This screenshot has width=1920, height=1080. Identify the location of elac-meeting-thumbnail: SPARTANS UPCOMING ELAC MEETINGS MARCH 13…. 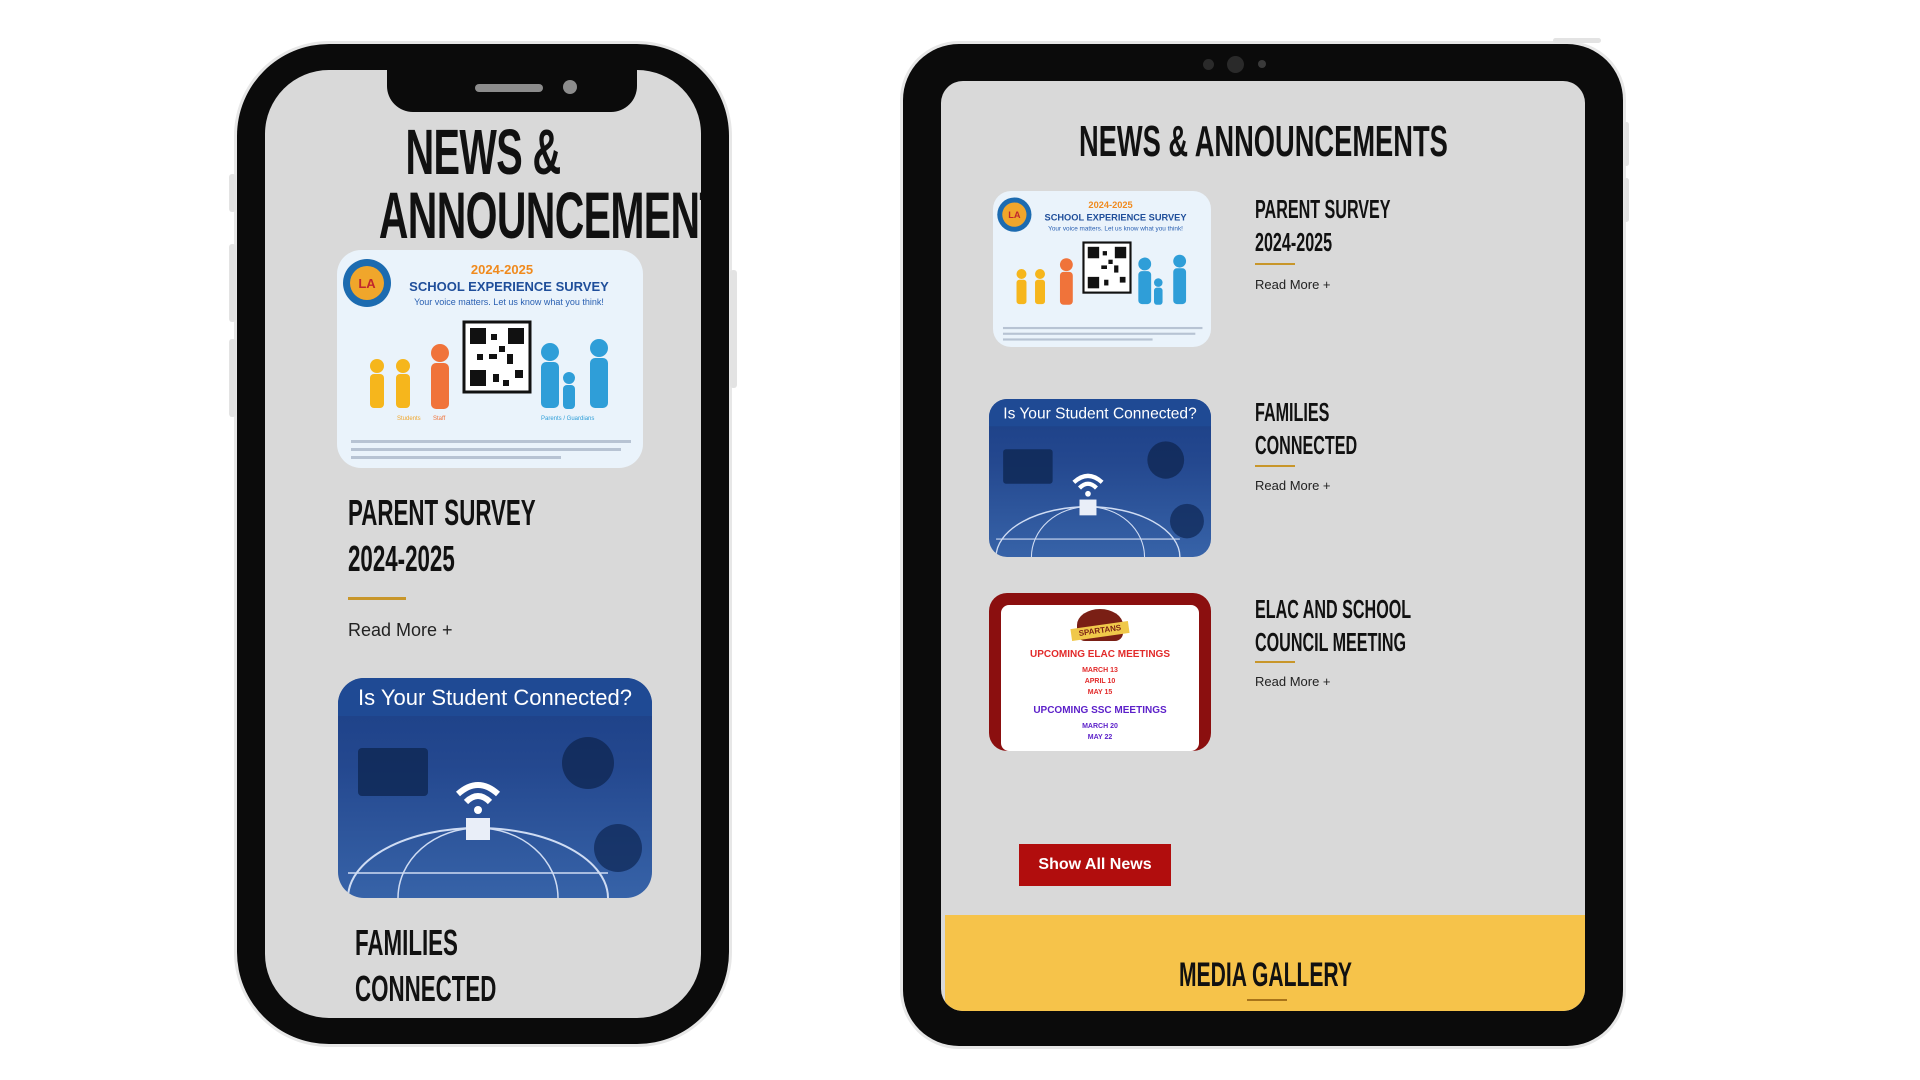
(1100, 672).